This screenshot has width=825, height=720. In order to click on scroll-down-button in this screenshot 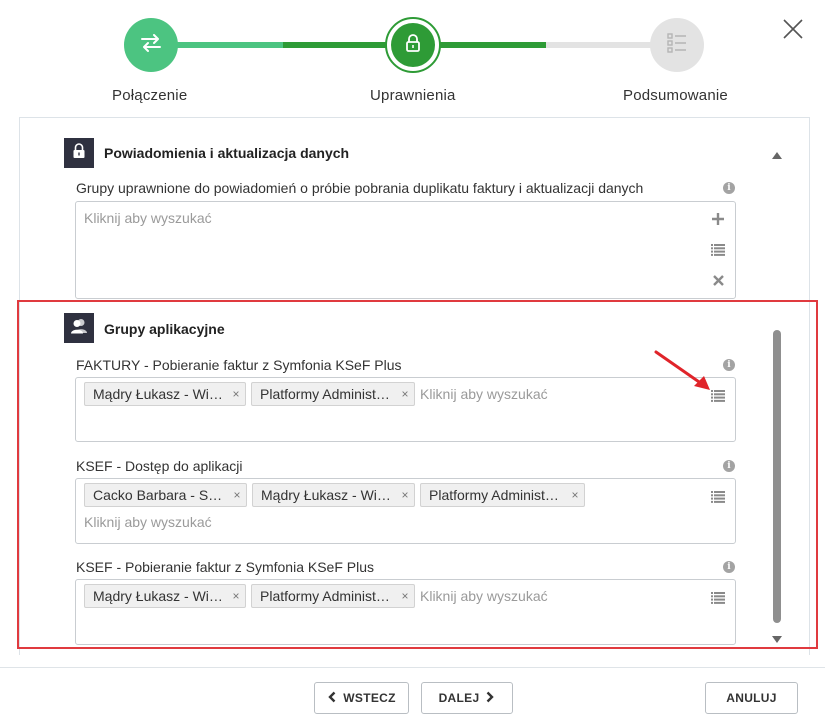, I will do `click(777, 637)`.